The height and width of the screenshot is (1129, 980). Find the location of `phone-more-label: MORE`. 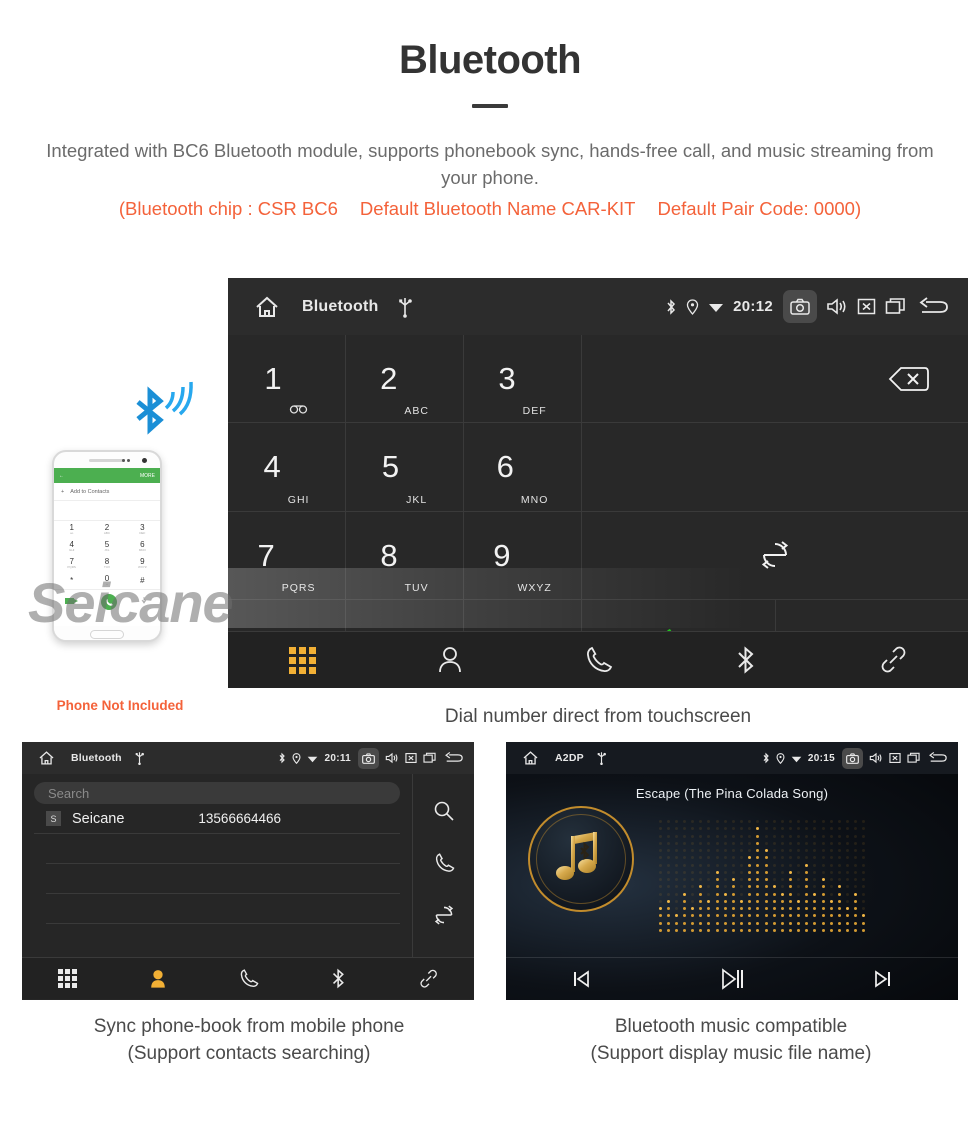

phone-more-label: MORE is located at coordinates (147, 476).